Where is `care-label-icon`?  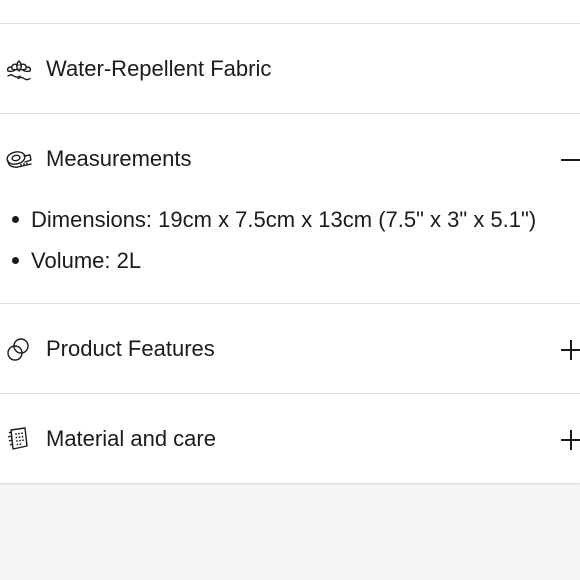
care-label-icon is located at coordinates (17, 438).